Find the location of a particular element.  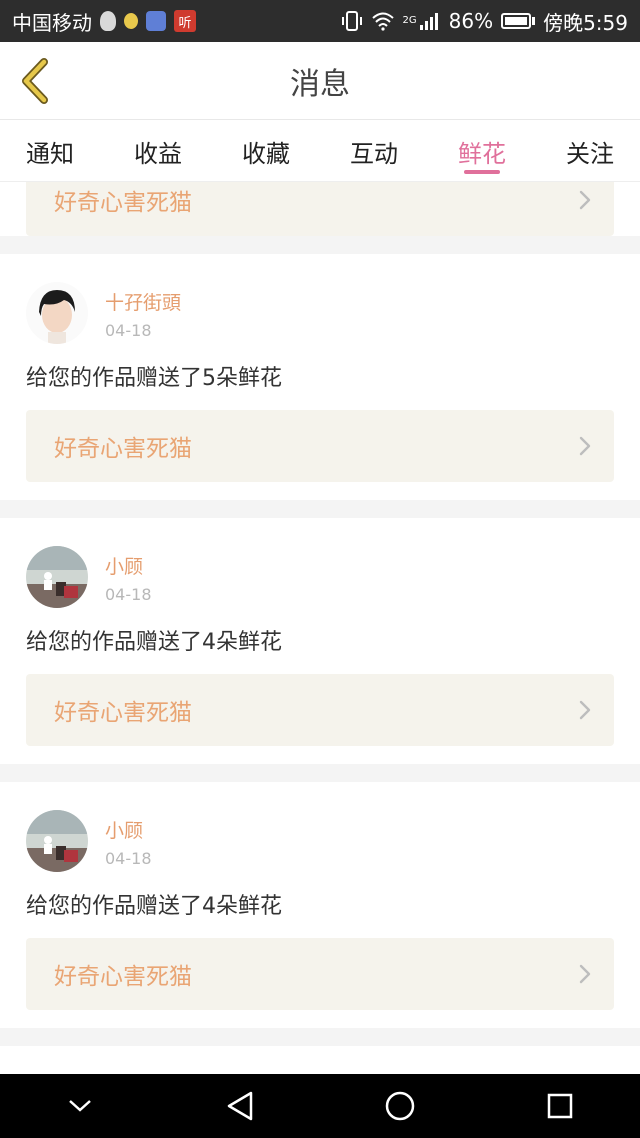

wifi-icon is located at coordinates (382, 21).